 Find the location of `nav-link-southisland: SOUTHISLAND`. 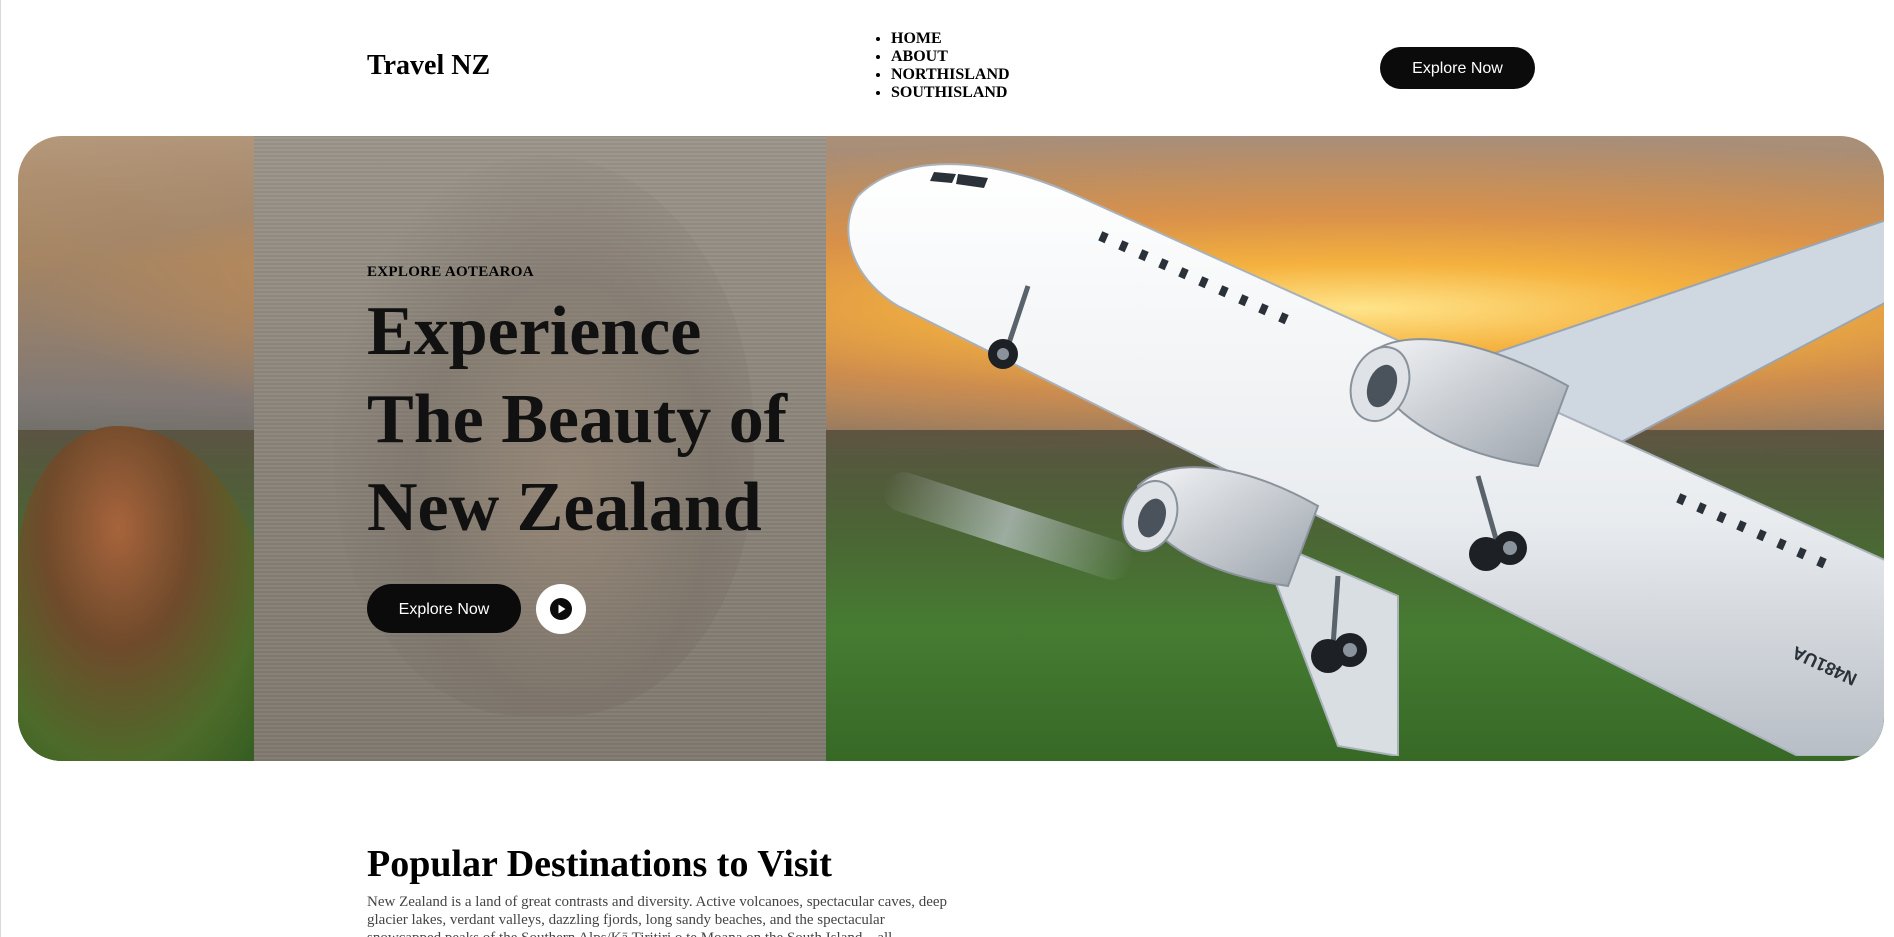

nav-link-southisland: SOUTHISLAND is located at coordinates (949, 92).